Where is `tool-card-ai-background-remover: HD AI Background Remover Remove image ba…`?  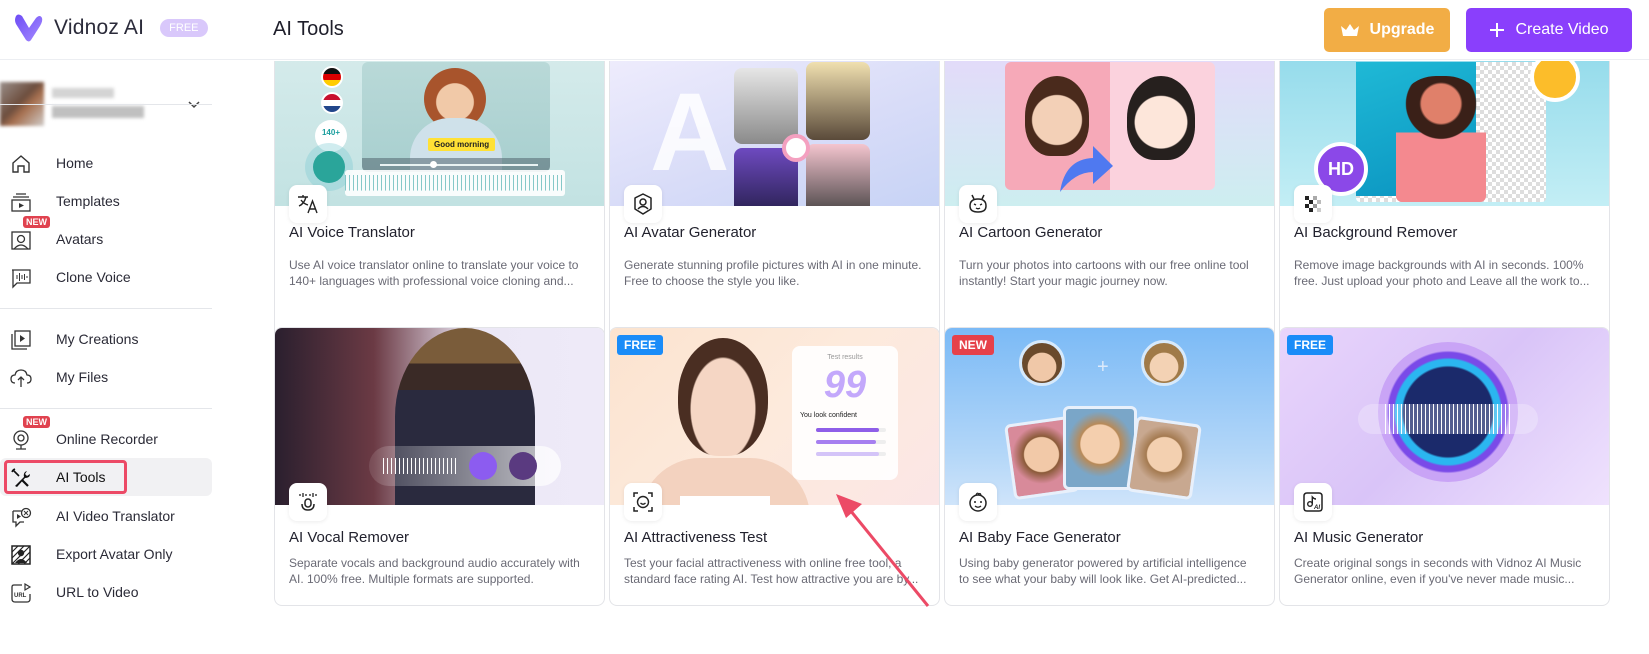 tool-card-ai-background-remover: HD AI Background Remover Remove image ba… is located at coordinates (1444, 214).